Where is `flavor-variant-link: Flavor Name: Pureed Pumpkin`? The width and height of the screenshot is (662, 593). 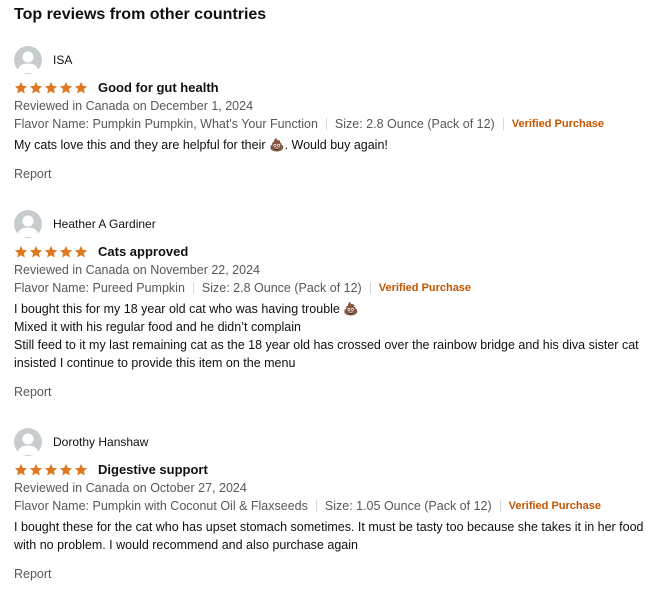 flavor-variant-link: Flavor Name: Pureed Pumpkin is located at coordinates (99, 288).